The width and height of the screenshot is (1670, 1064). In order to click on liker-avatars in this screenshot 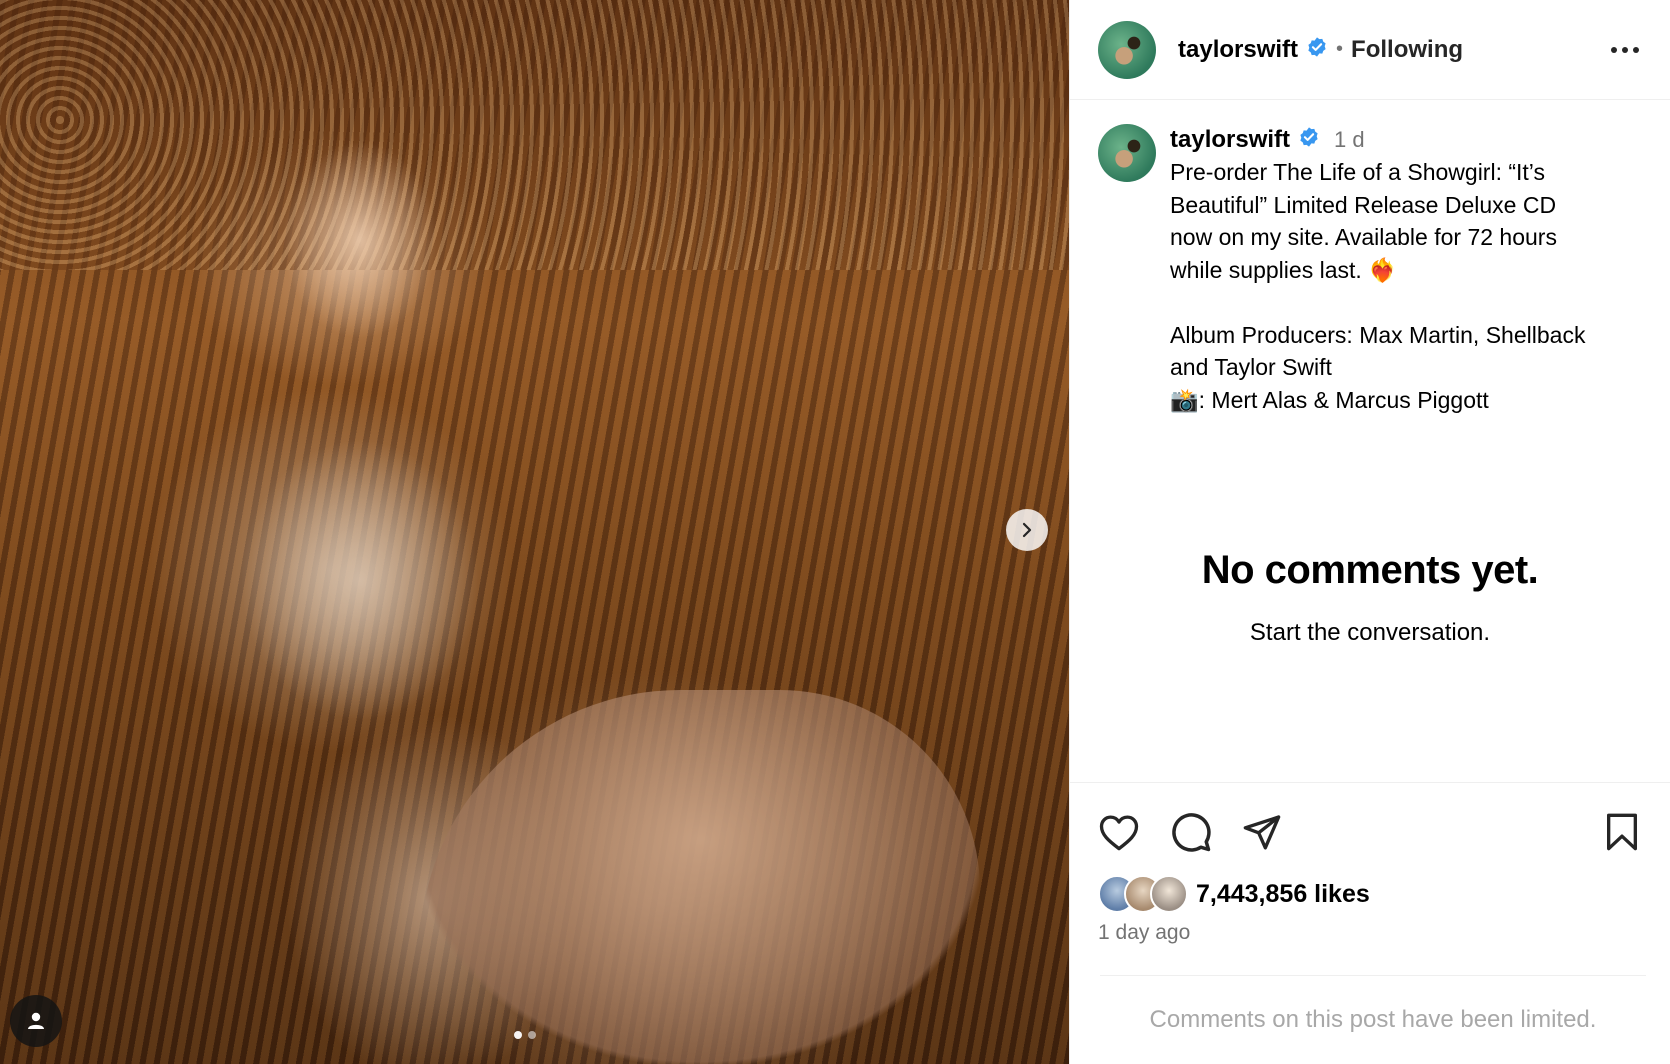, I will do `click(1143, 894)`.